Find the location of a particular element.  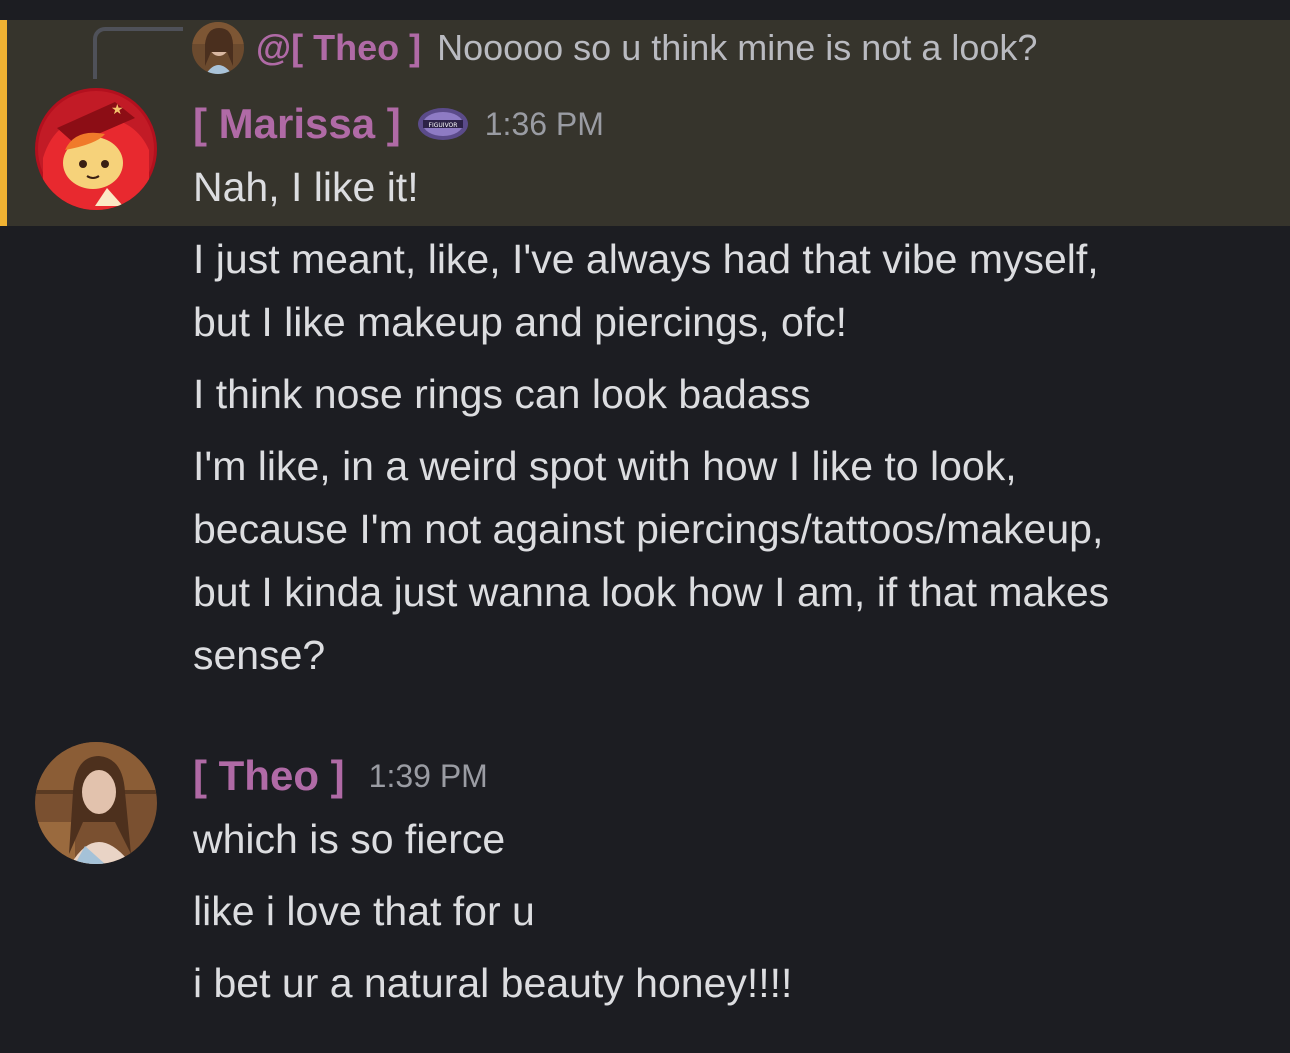

timestamp-theo: 1:39 PM is located at coordinates (428, 775).